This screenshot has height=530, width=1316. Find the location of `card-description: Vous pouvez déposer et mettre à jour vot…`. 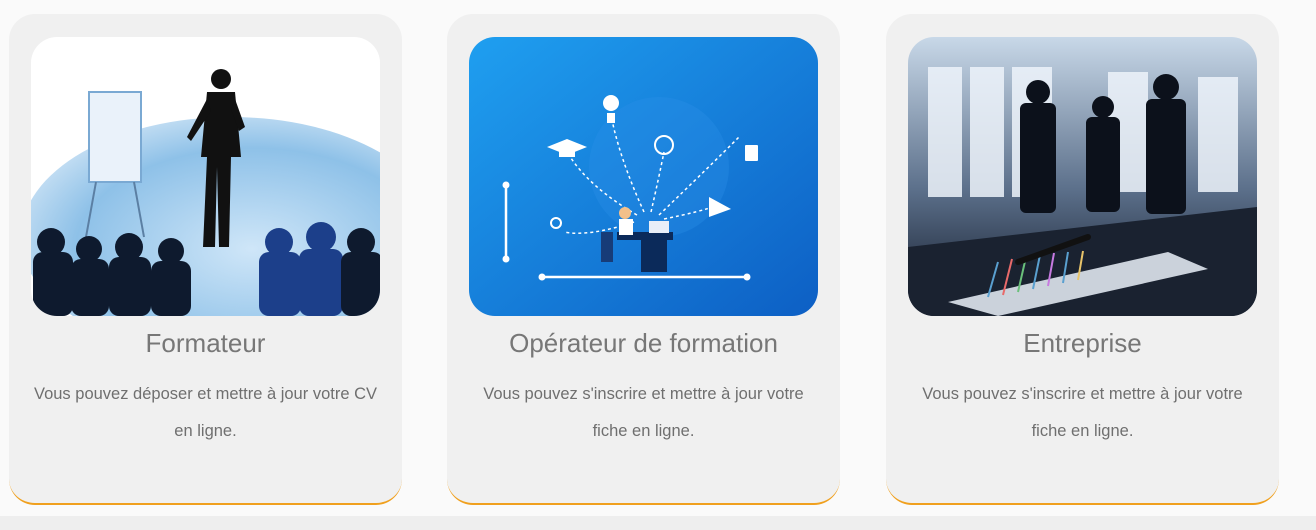

card-description: Vous pouvez déposer et mettre à jour vot… is located at coordinates (205, 412).